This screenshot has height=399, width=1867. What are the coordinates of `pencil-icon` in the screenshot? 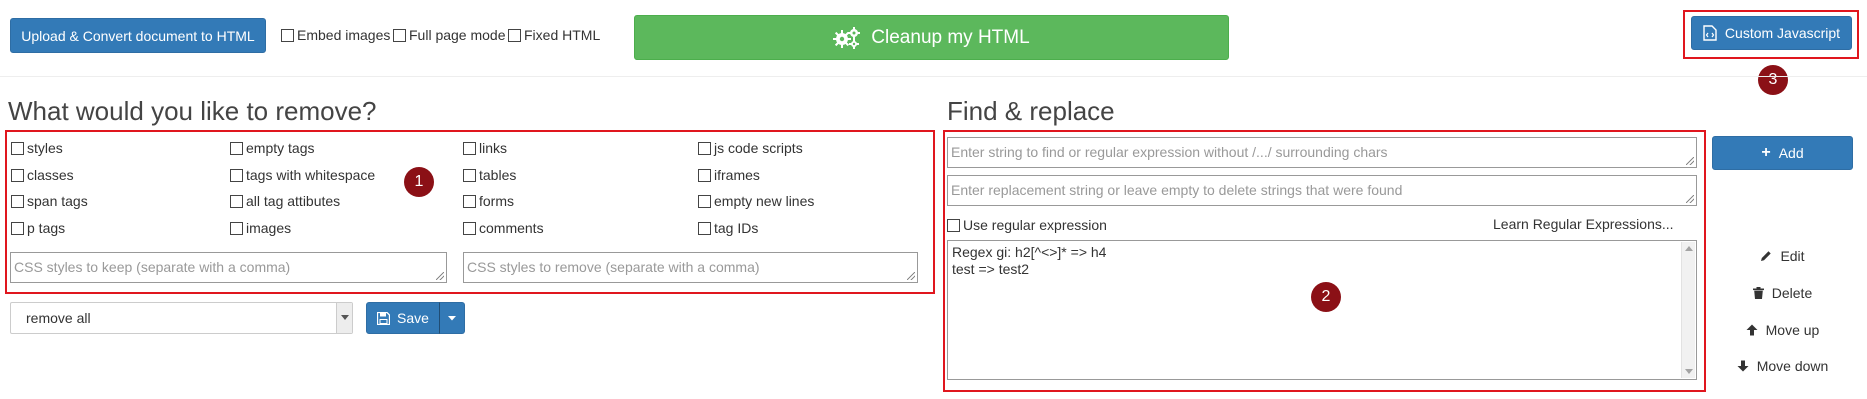 It's located at (1766, 256).